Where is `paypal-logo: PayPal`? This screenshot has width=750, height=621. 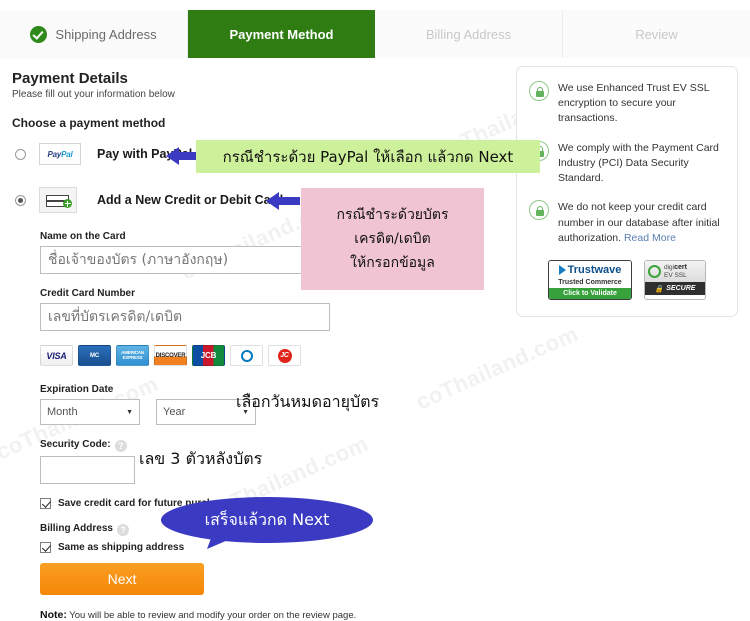 paypal-logo: PayPal is located at coordinates (60, 154).